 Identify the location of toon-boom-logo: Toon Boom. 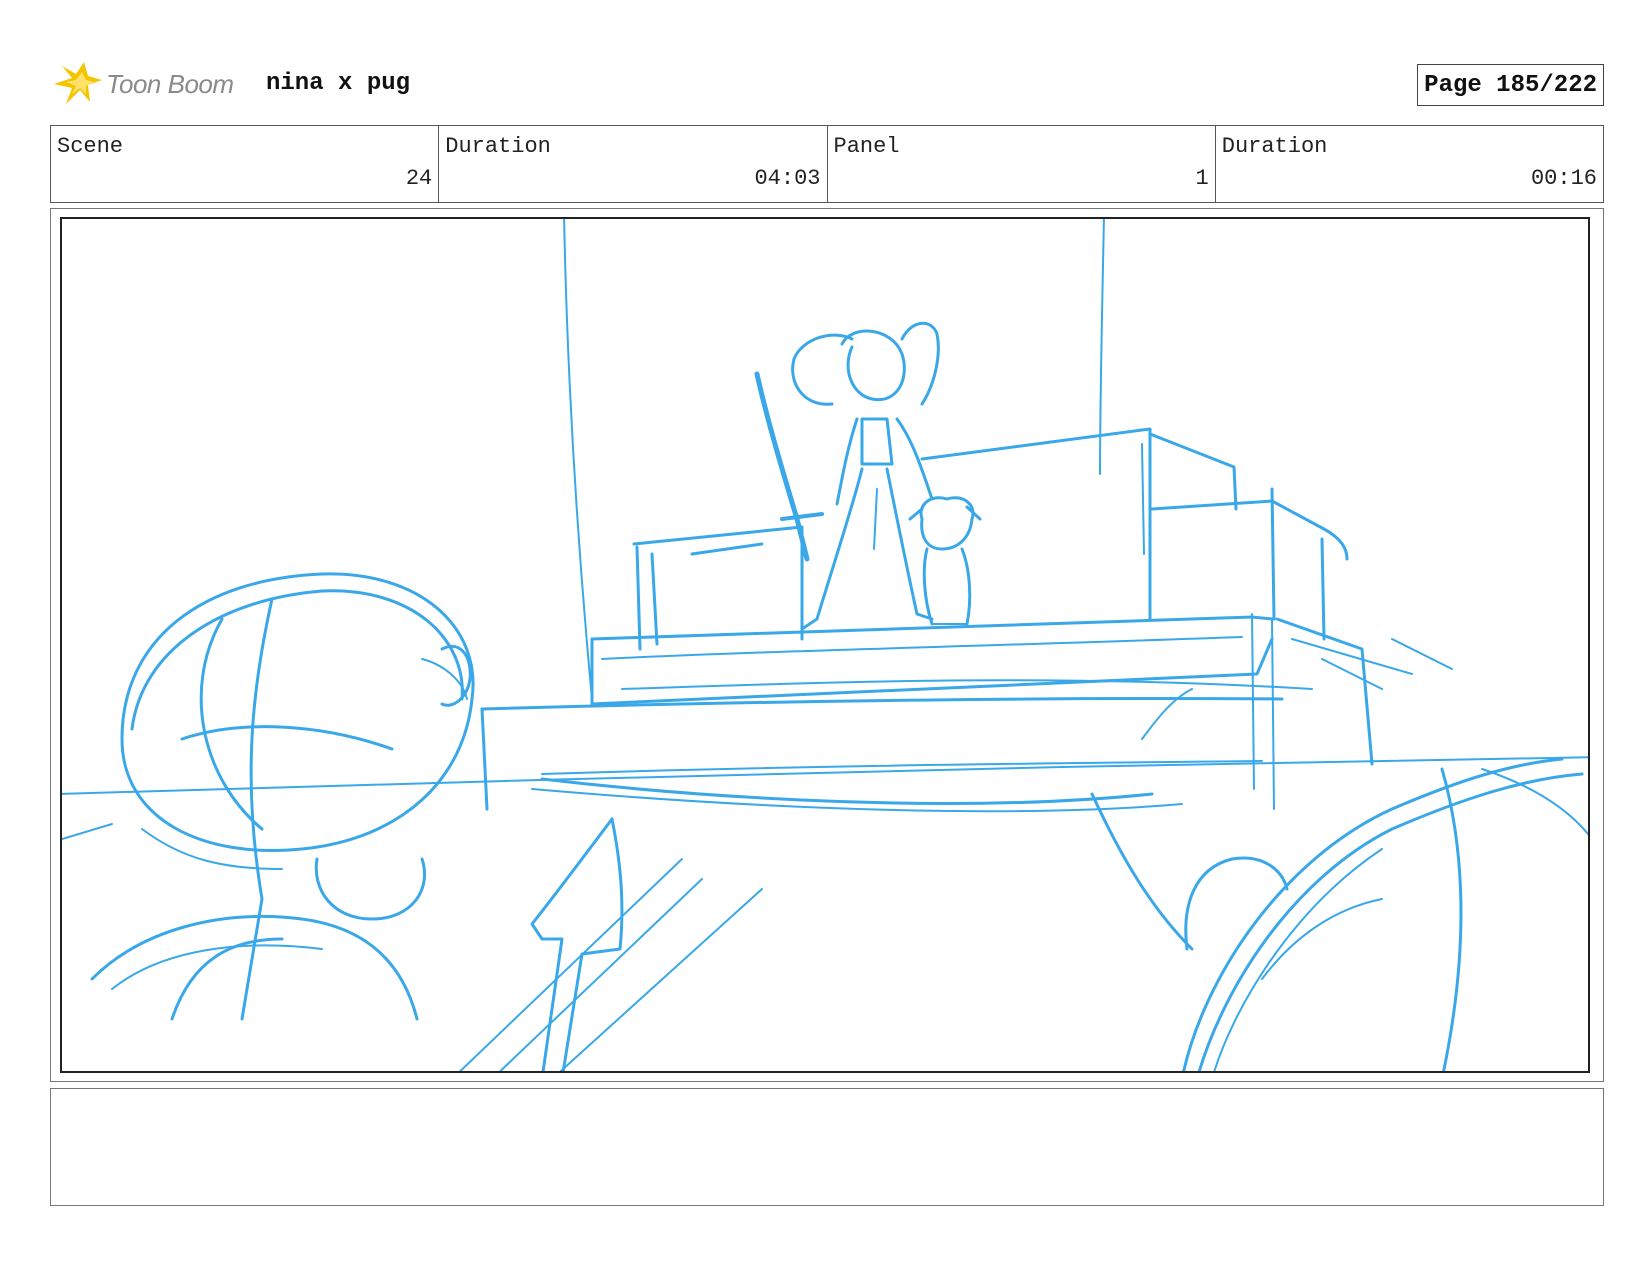
(152, 84).